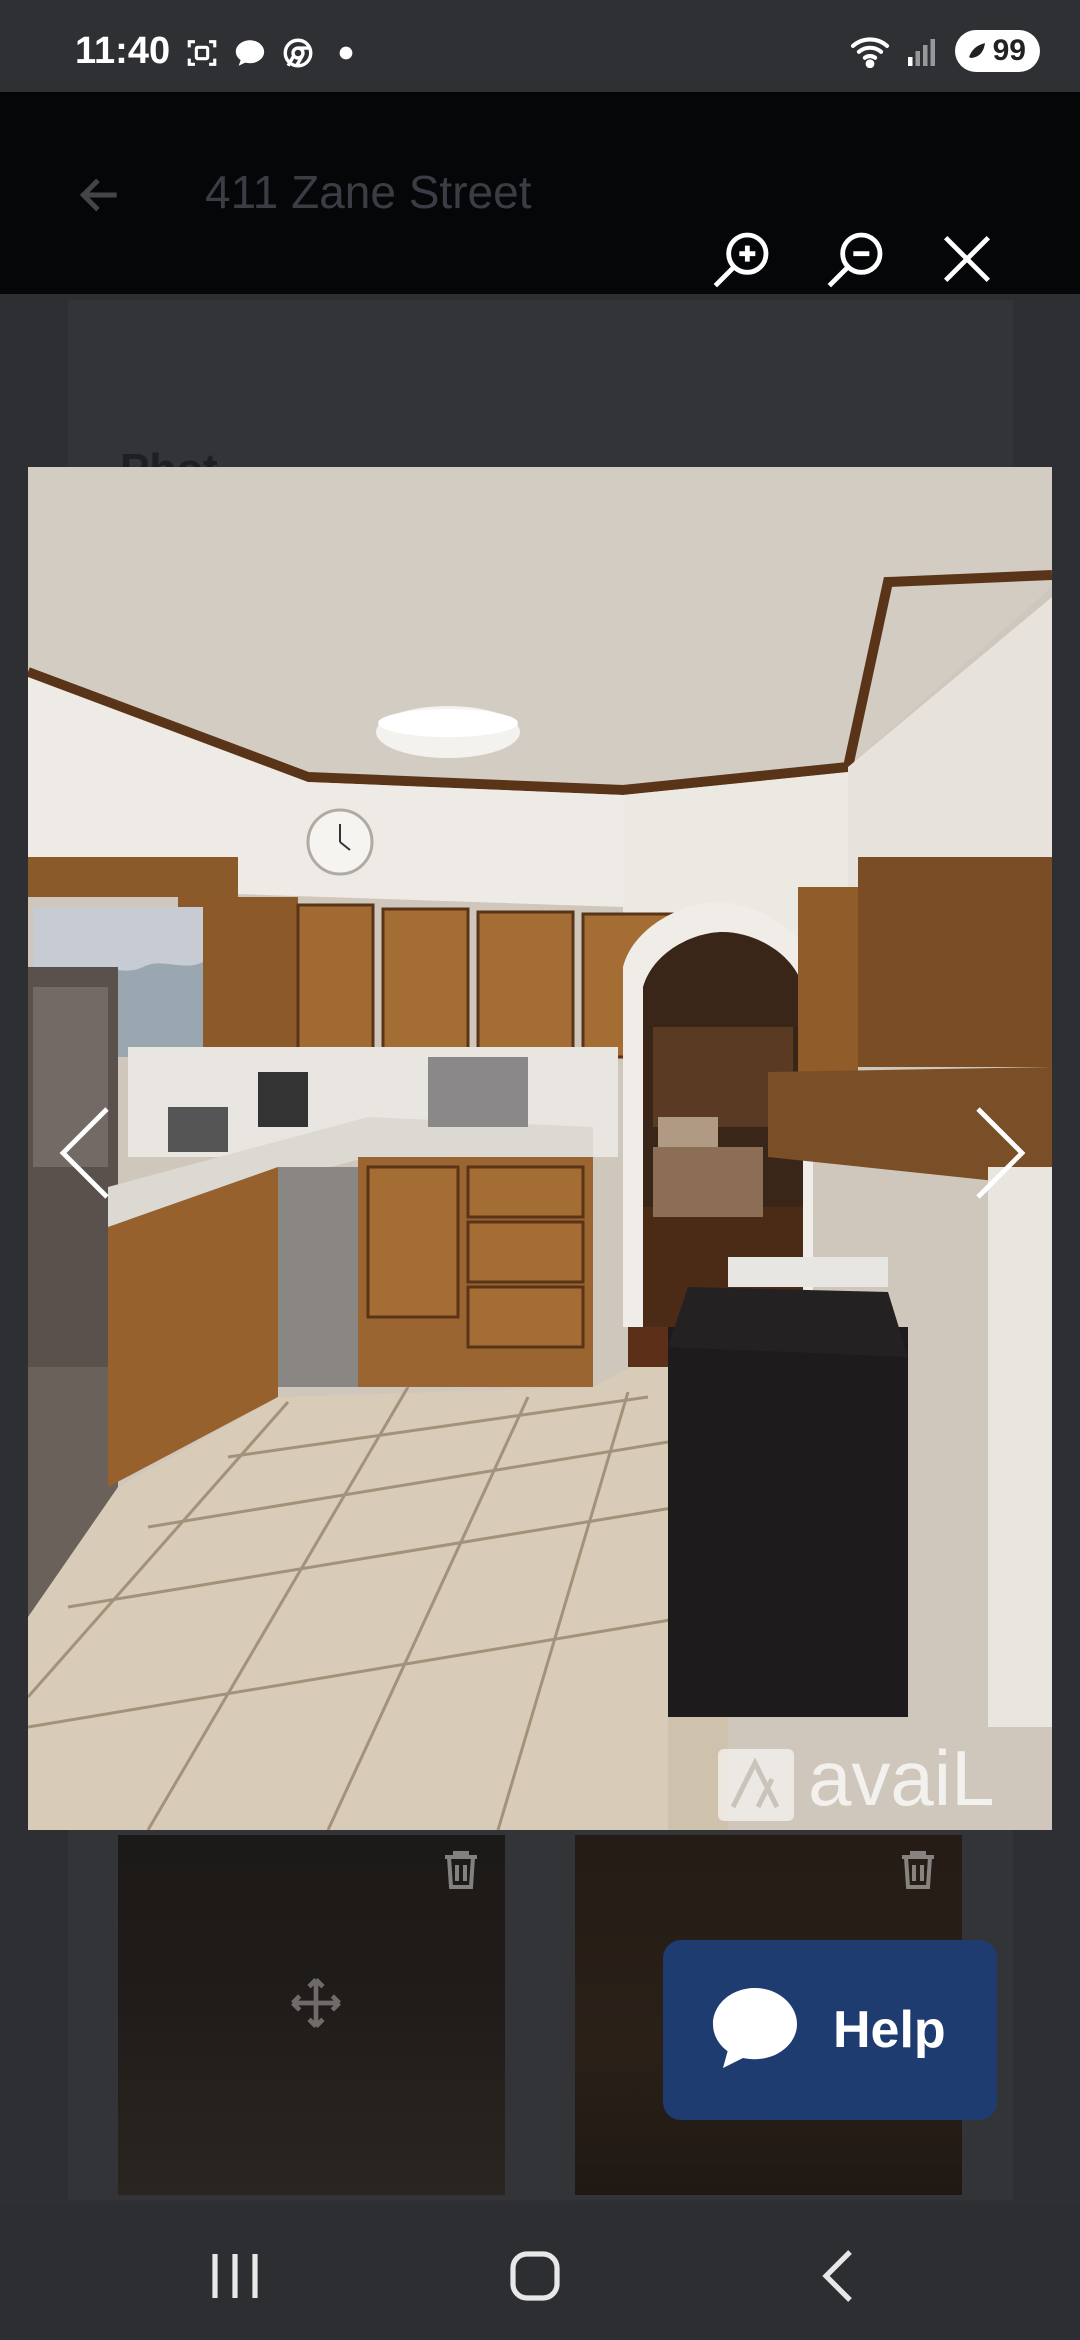 The image size is (1080, 2340). Describe the element at coordinates (540, 46) in the screenshot. I see `status-bar: 11:40 99` at that location.